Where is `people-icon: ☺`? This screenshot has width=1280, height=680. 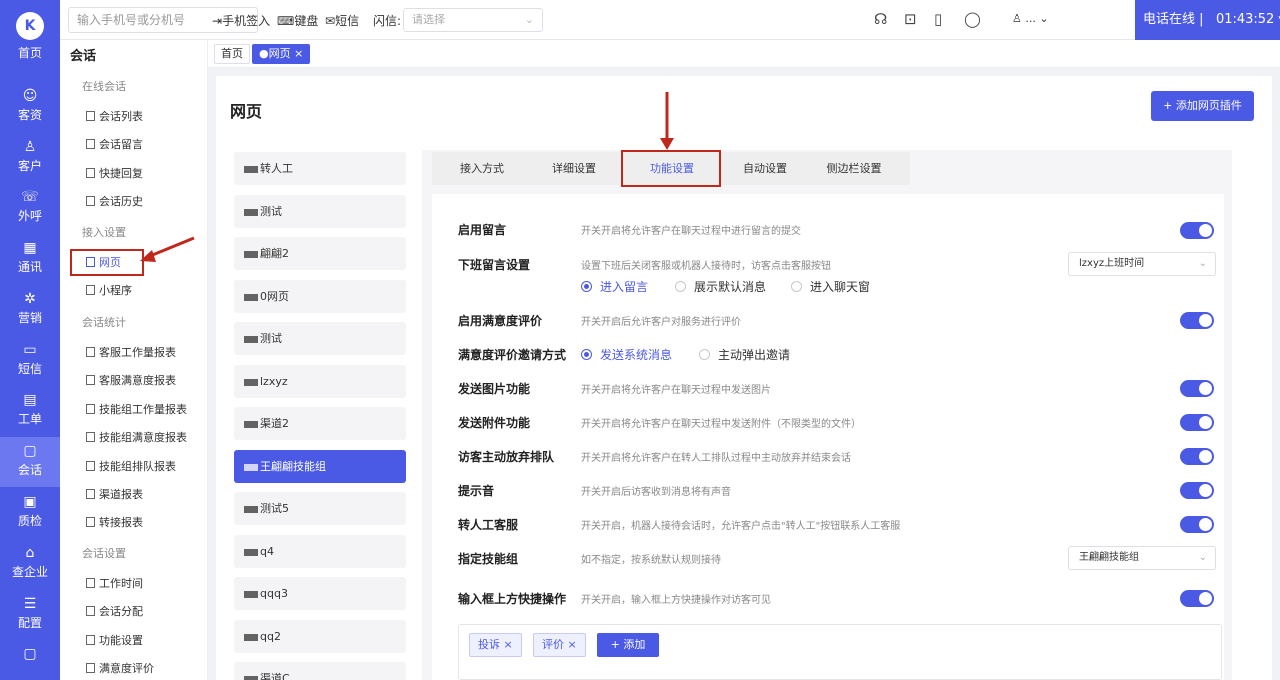
people-icon: ☺ is located at coordinates (30, 96).